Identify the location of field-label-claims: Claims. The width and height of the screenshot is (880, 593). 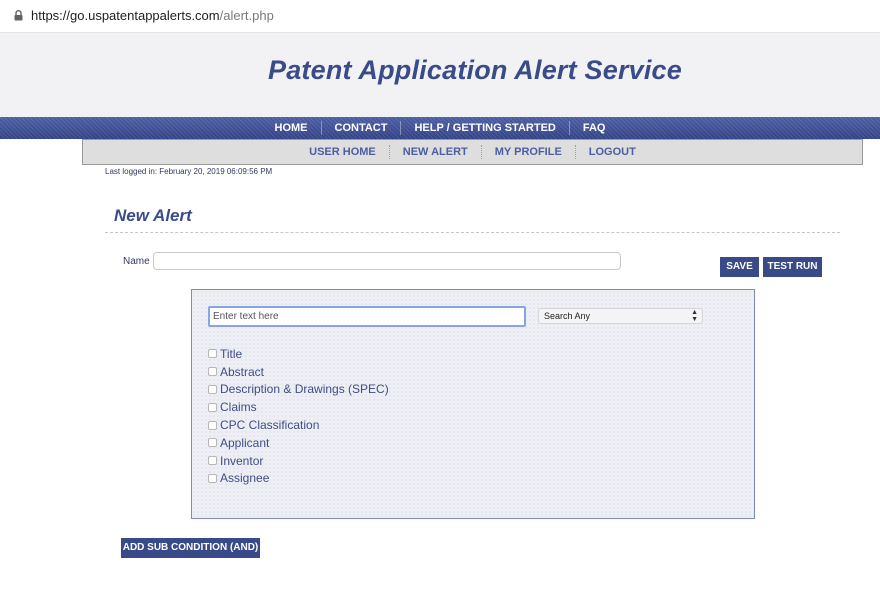
(238, 407).